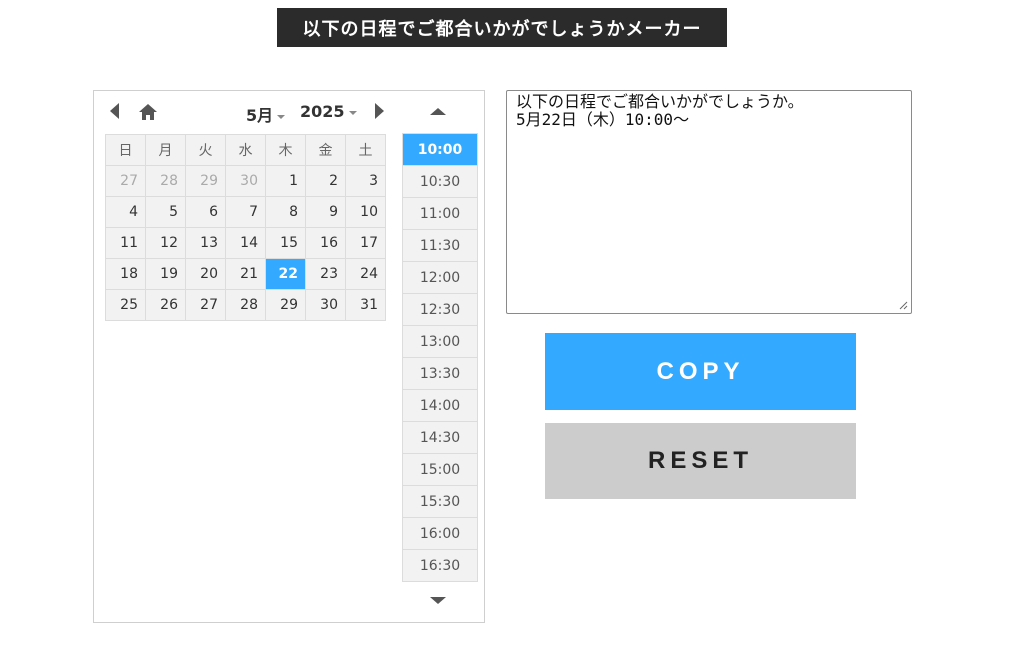 The image size is (1024, 671). I want to click on home-icon, so click(148, 112).